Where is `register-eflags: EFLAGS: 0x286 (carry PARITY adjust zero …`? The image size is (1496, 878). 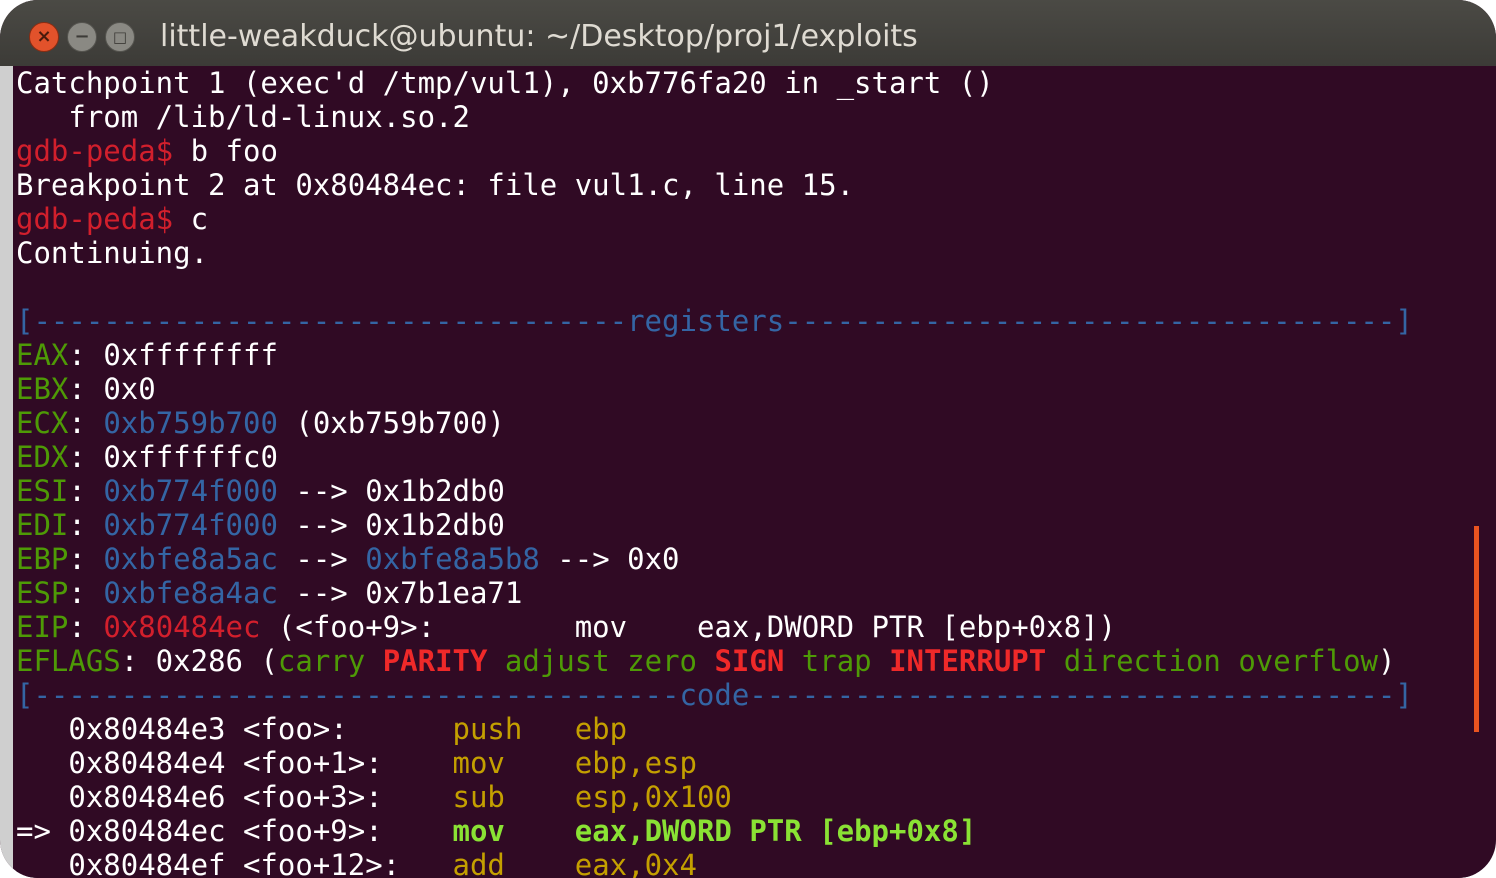
register-eflags: EFLAGS: 0x286 (carry PARITY adjust zero … is located at coordinates (706, 661).